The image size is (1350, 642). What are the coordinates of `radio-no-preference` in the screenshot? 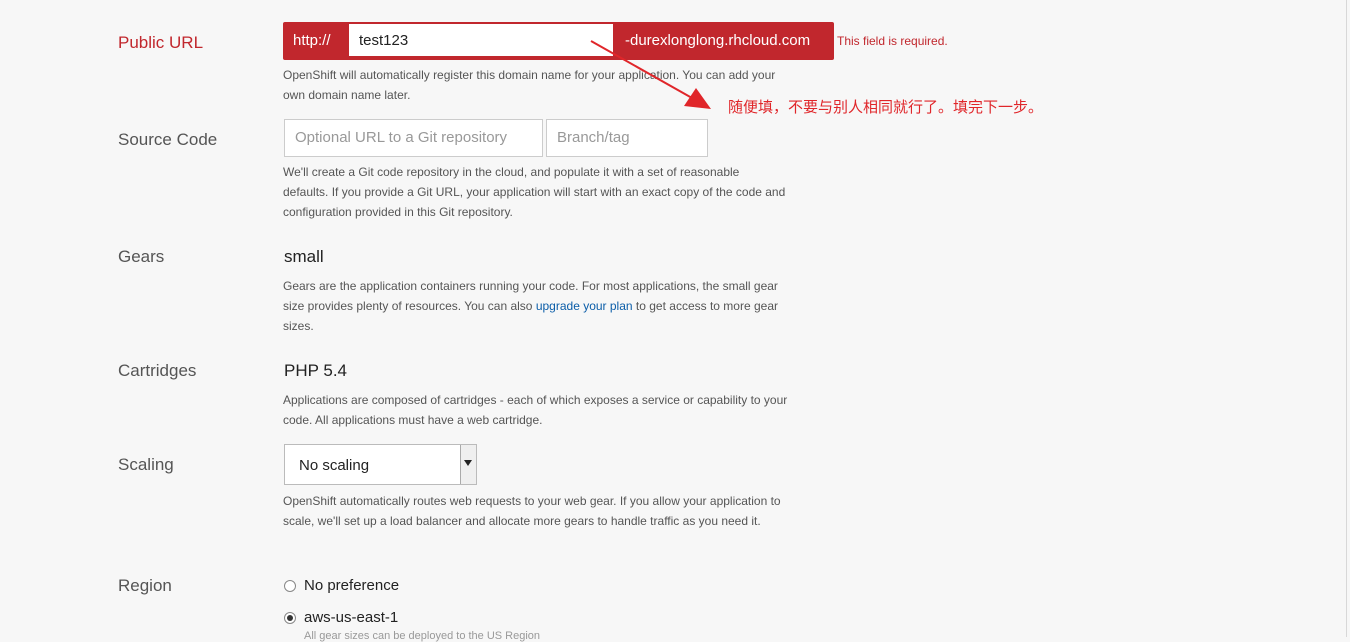 It's located at (290, 586).